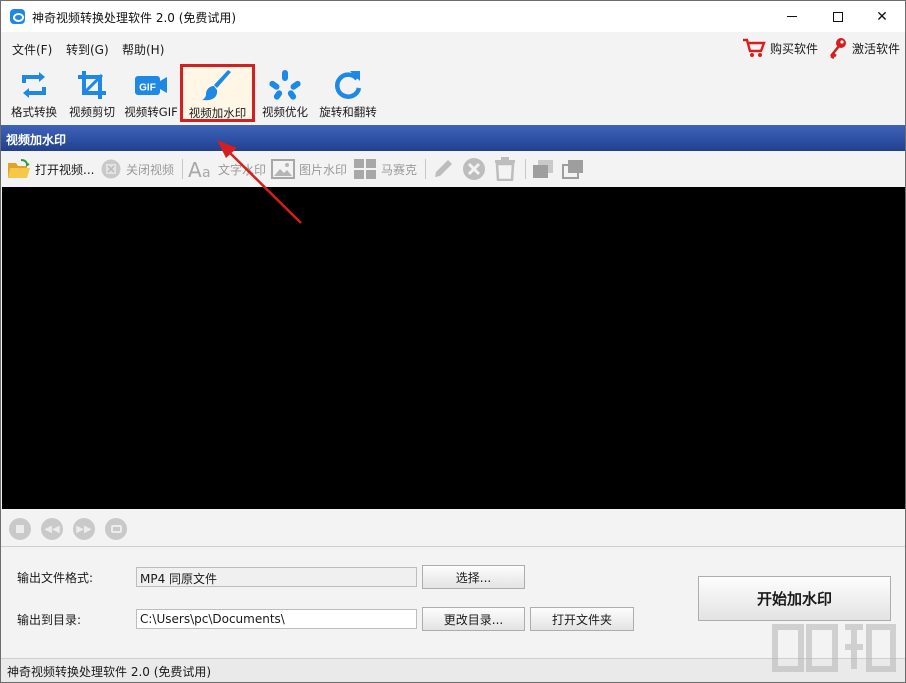 The height and width of the screenshot is (683, 906). I want to click on bring-front-icon, so click(543, 169).